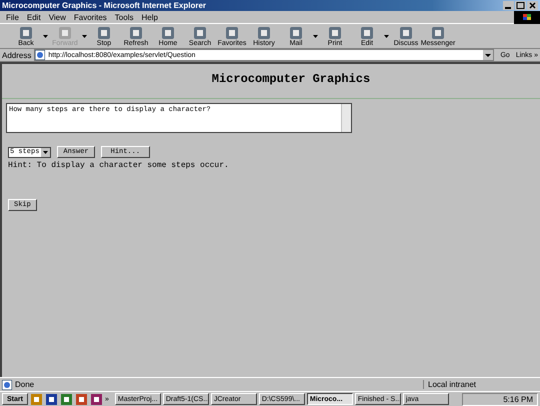  Describe the element at coordinates (45, 152) in the screenshot. I see `dropdown-arrow-icon` at that location.